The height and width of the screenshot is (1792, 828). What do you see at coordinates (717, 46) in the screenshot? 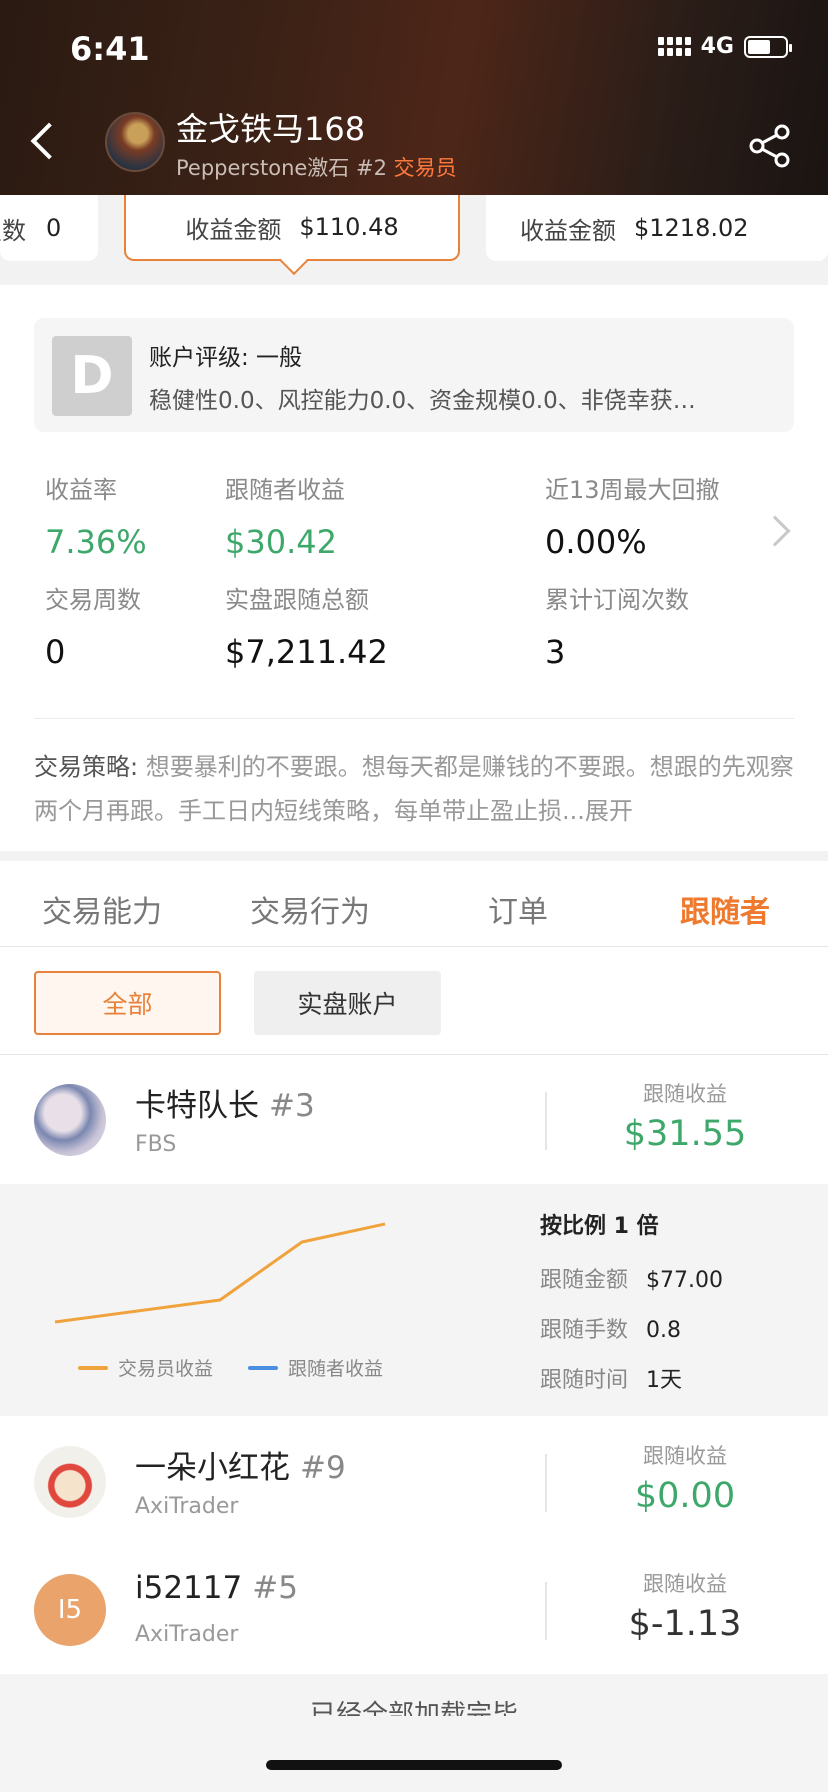
I see `network-type: 4G` at bounding box center [717, 46].